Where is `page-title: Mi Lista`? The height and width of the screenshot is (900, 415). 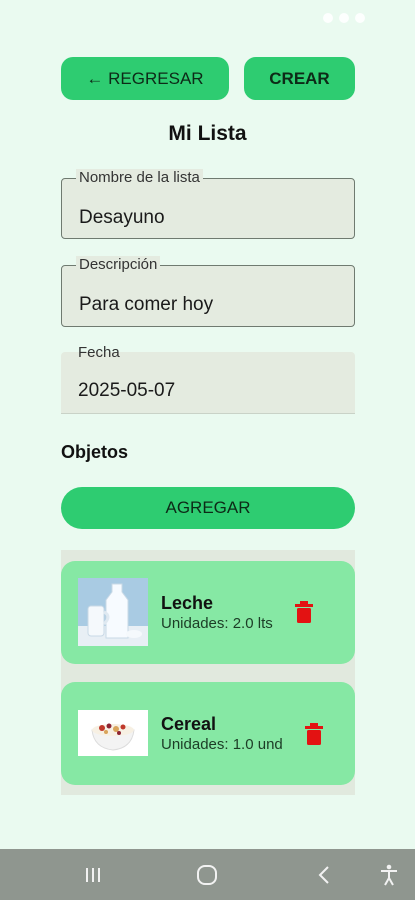 page-title: Mi Lista is located at coordinates (207, 133).